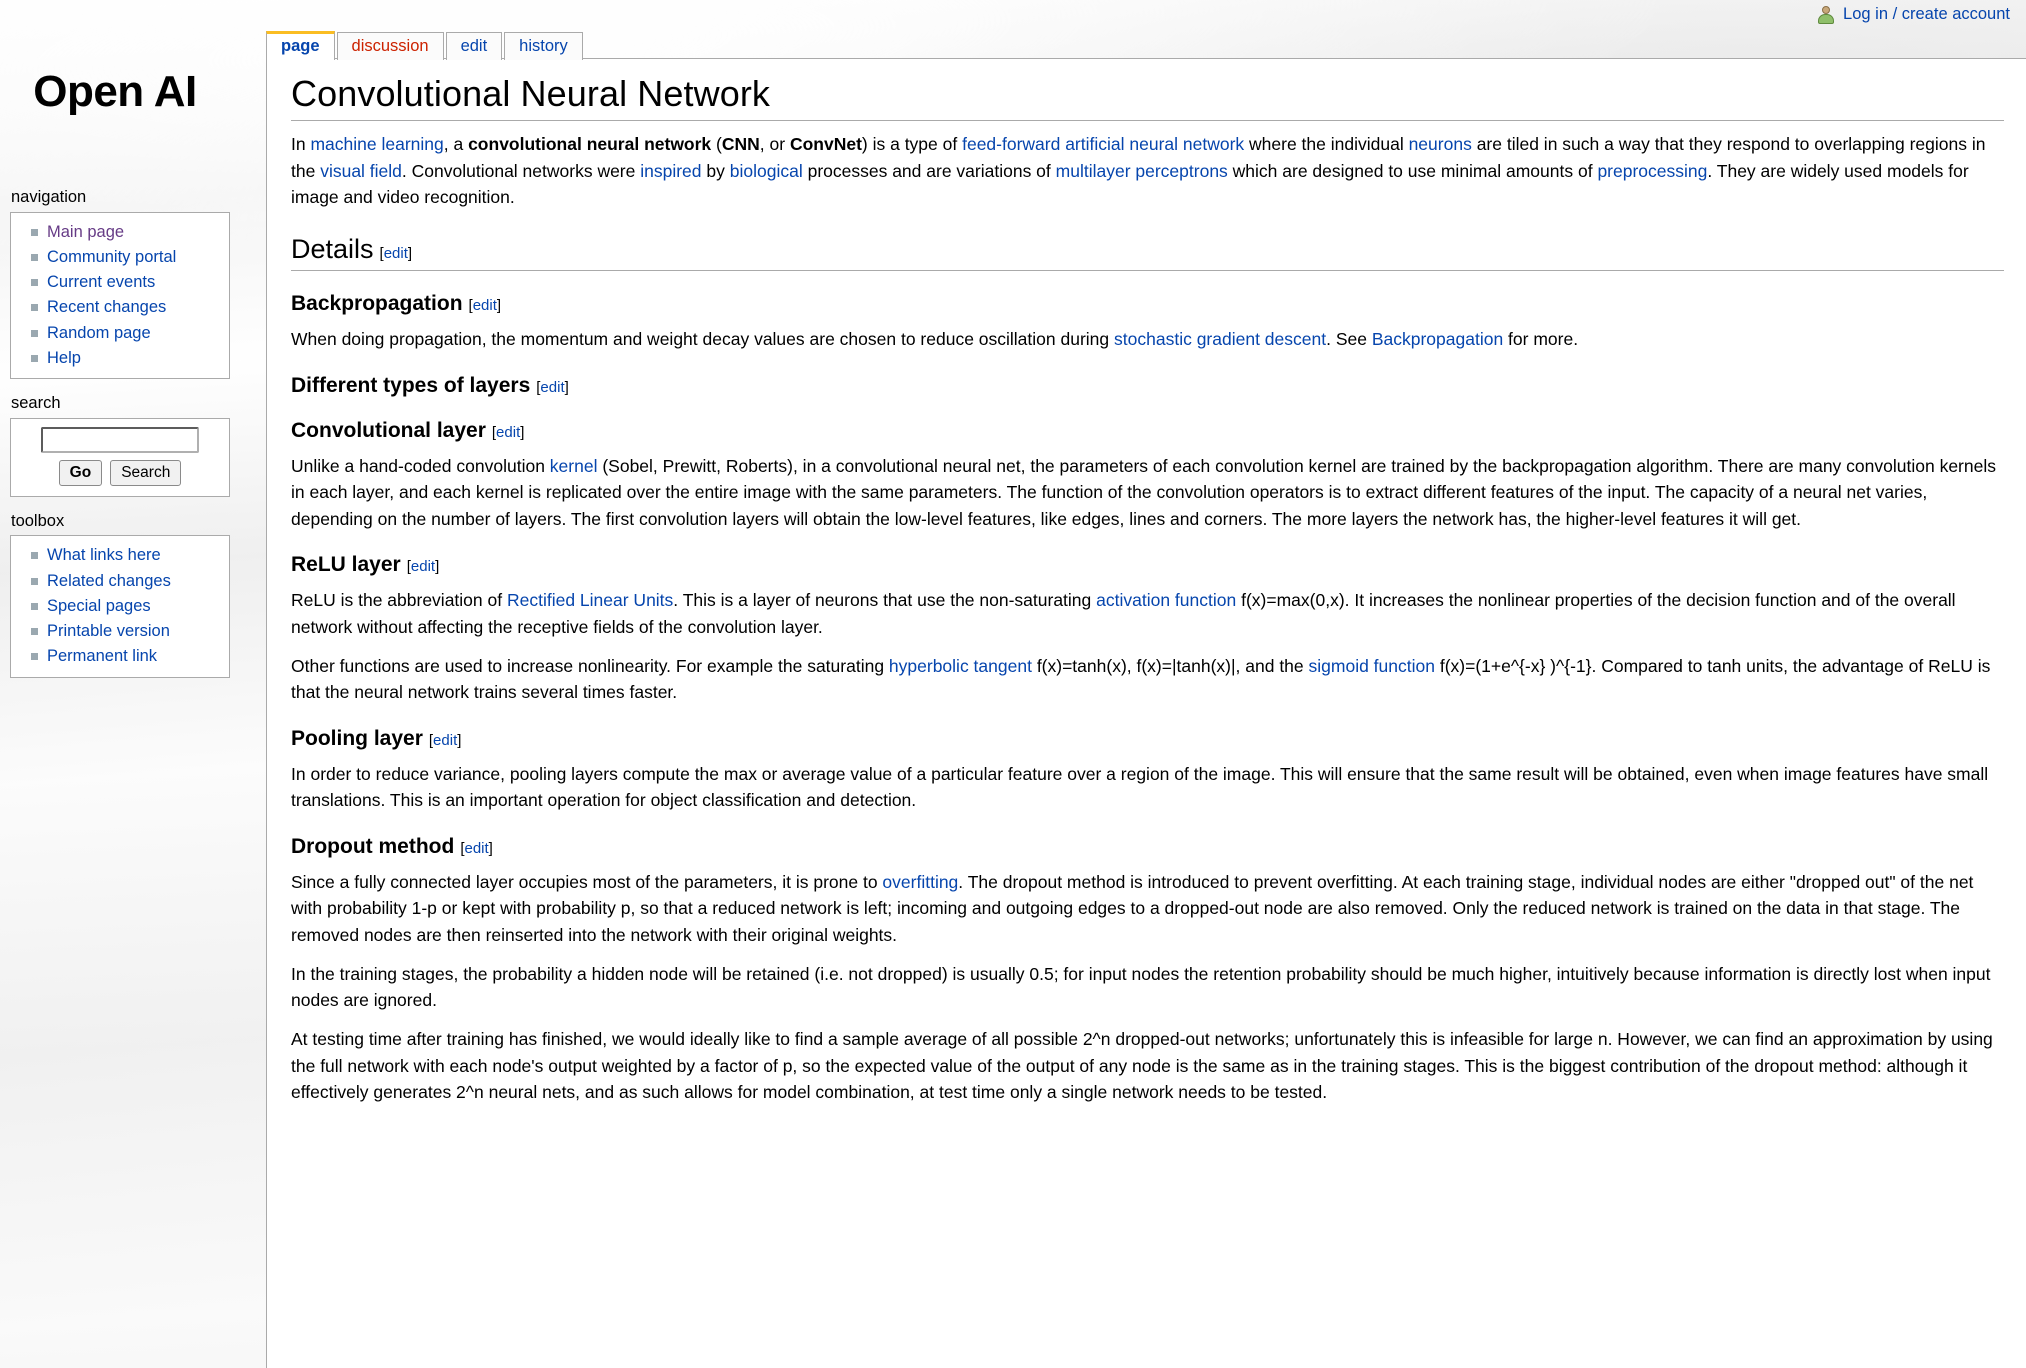 The height and width of the screenshot is (1368, 2026). I want to click on editsection-convolutional-layer: [edit], so click(508, 432).